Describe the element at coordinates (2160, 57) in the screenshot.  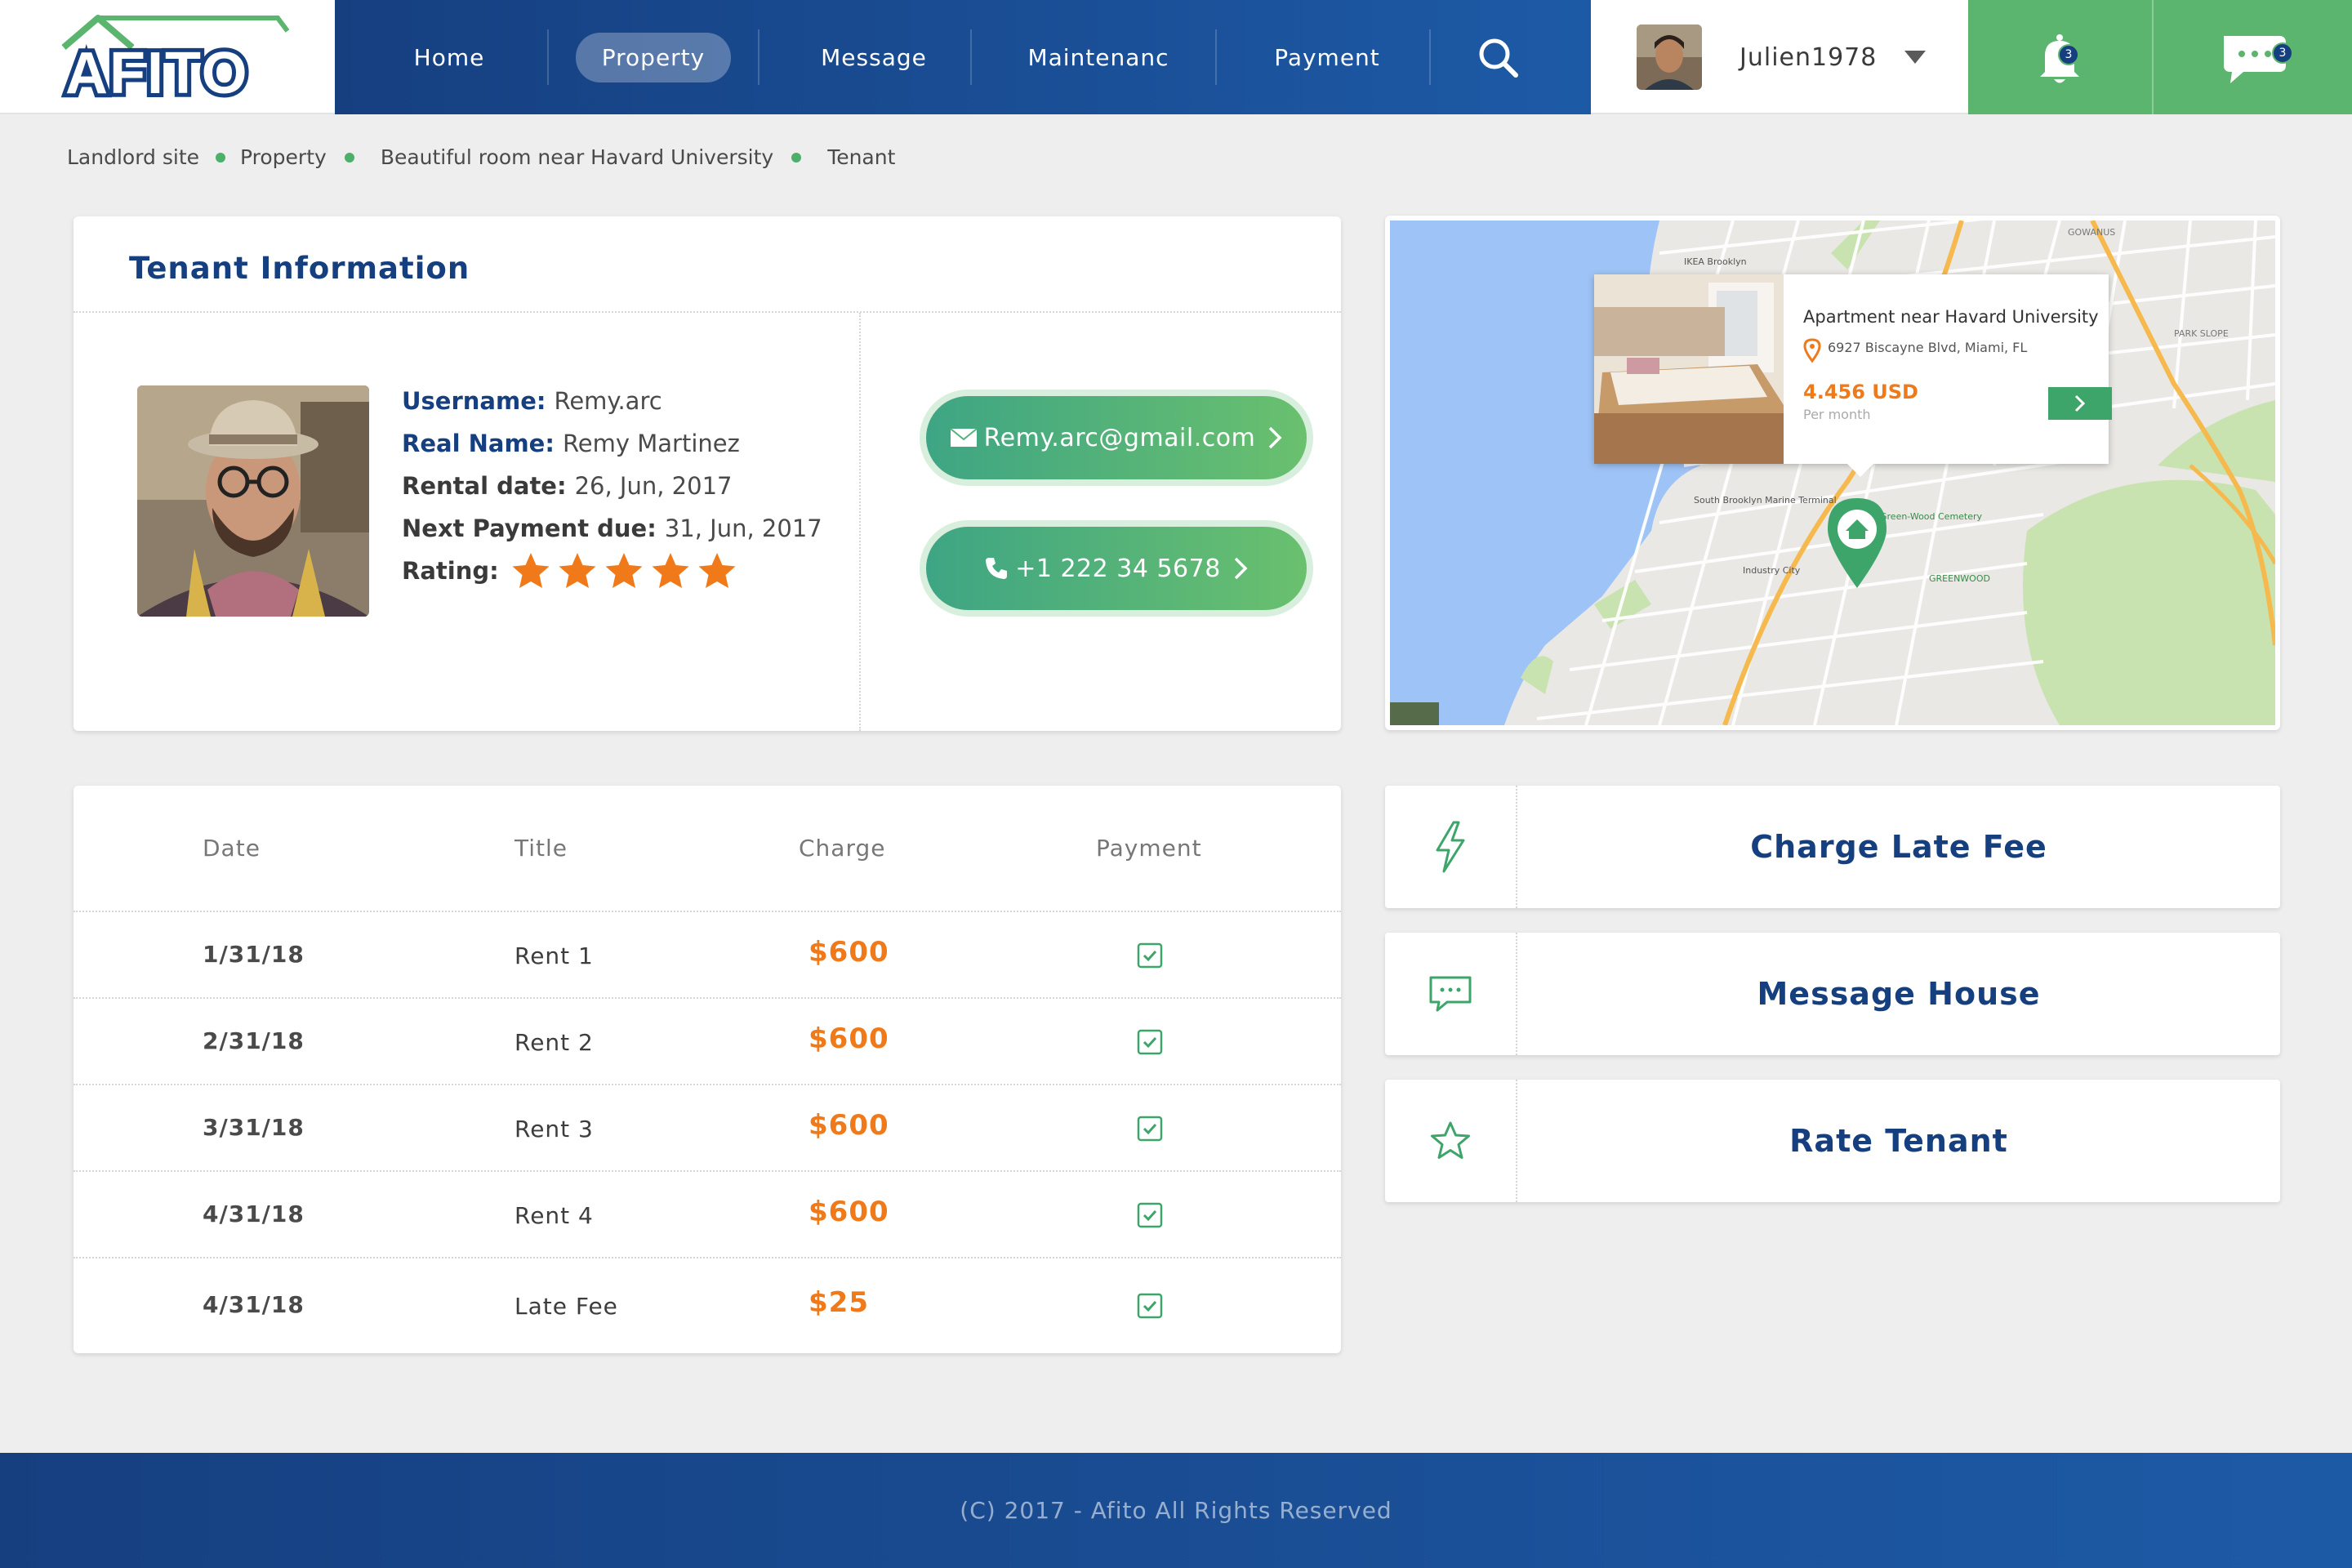
I see `notification-area: 3 3` at that location.